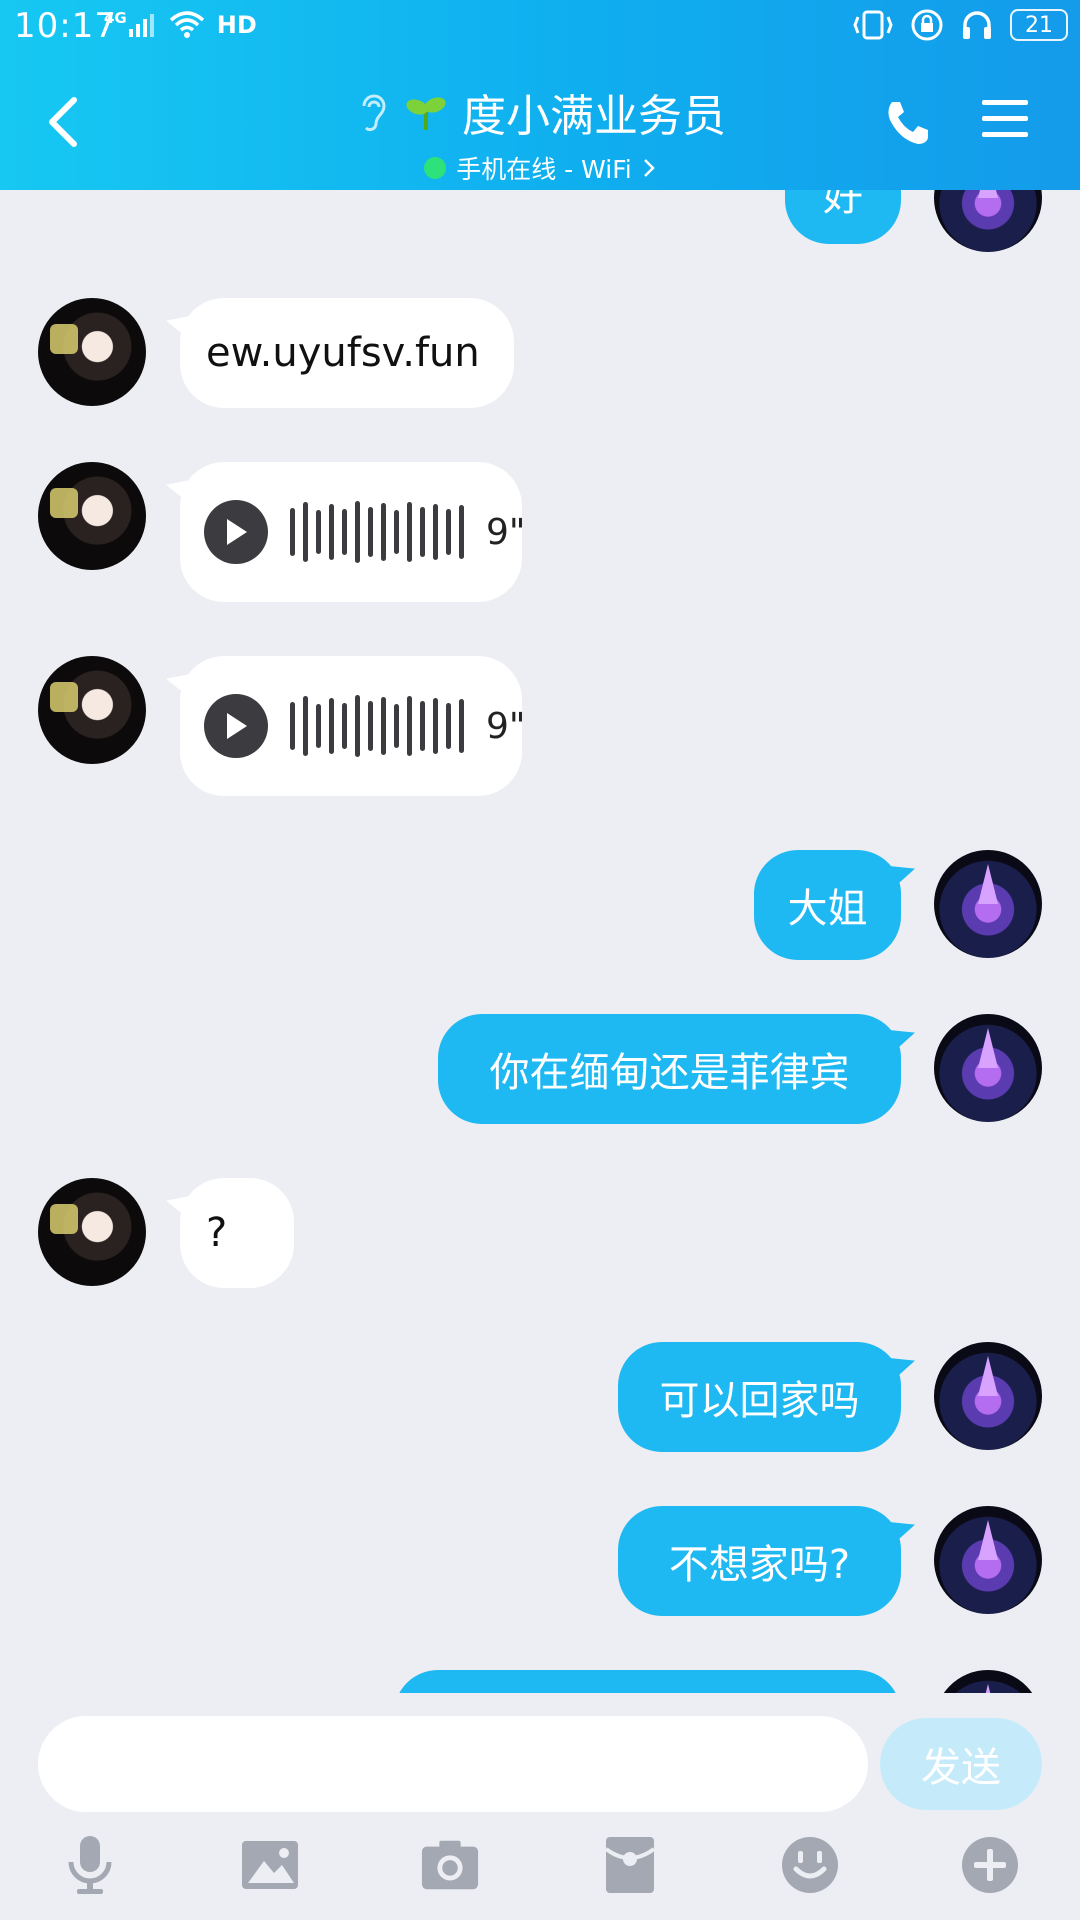 The height and width of the screenshot is (1920, 1080). What do you see at coordinates (343, 353) in the screenshot?
I see `message-text: ew.uyufsv.fun` at bounding box center [343, 353].